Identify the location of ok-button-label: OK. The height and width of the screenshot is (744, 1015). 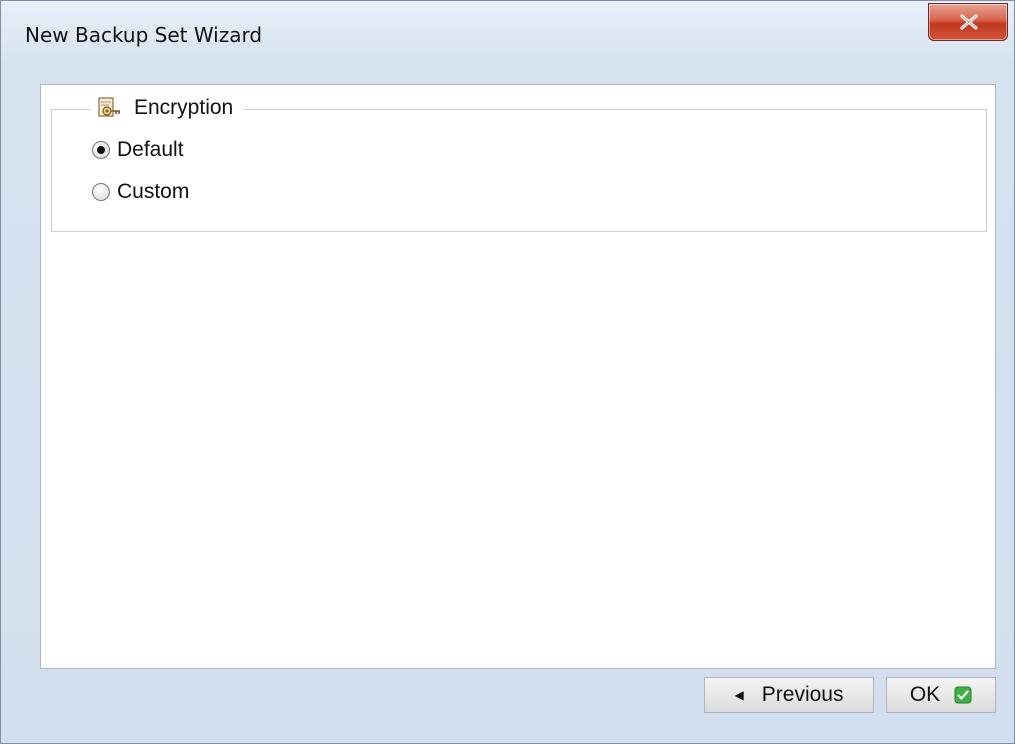
(925, 694).